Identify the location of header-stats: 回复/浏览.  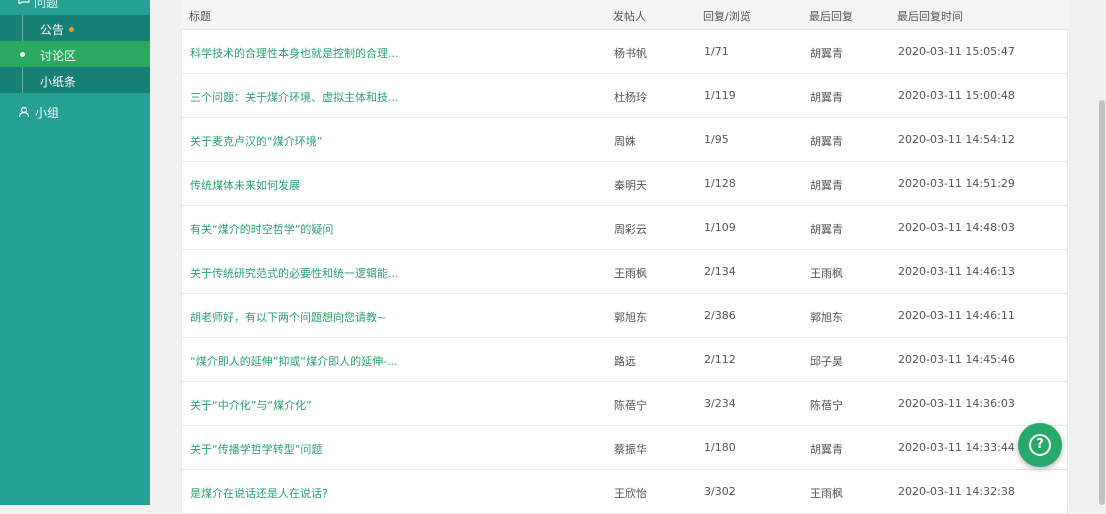
(727, 16).